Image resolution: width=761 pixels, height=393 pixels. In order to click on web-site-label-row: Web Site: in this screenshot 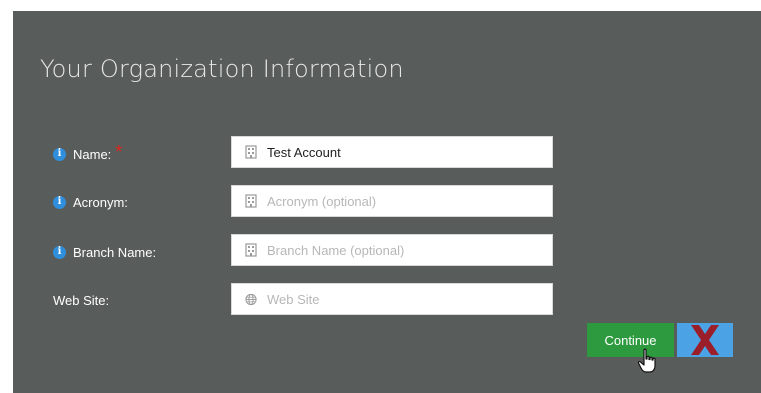, I will do `click(81, 300)`.